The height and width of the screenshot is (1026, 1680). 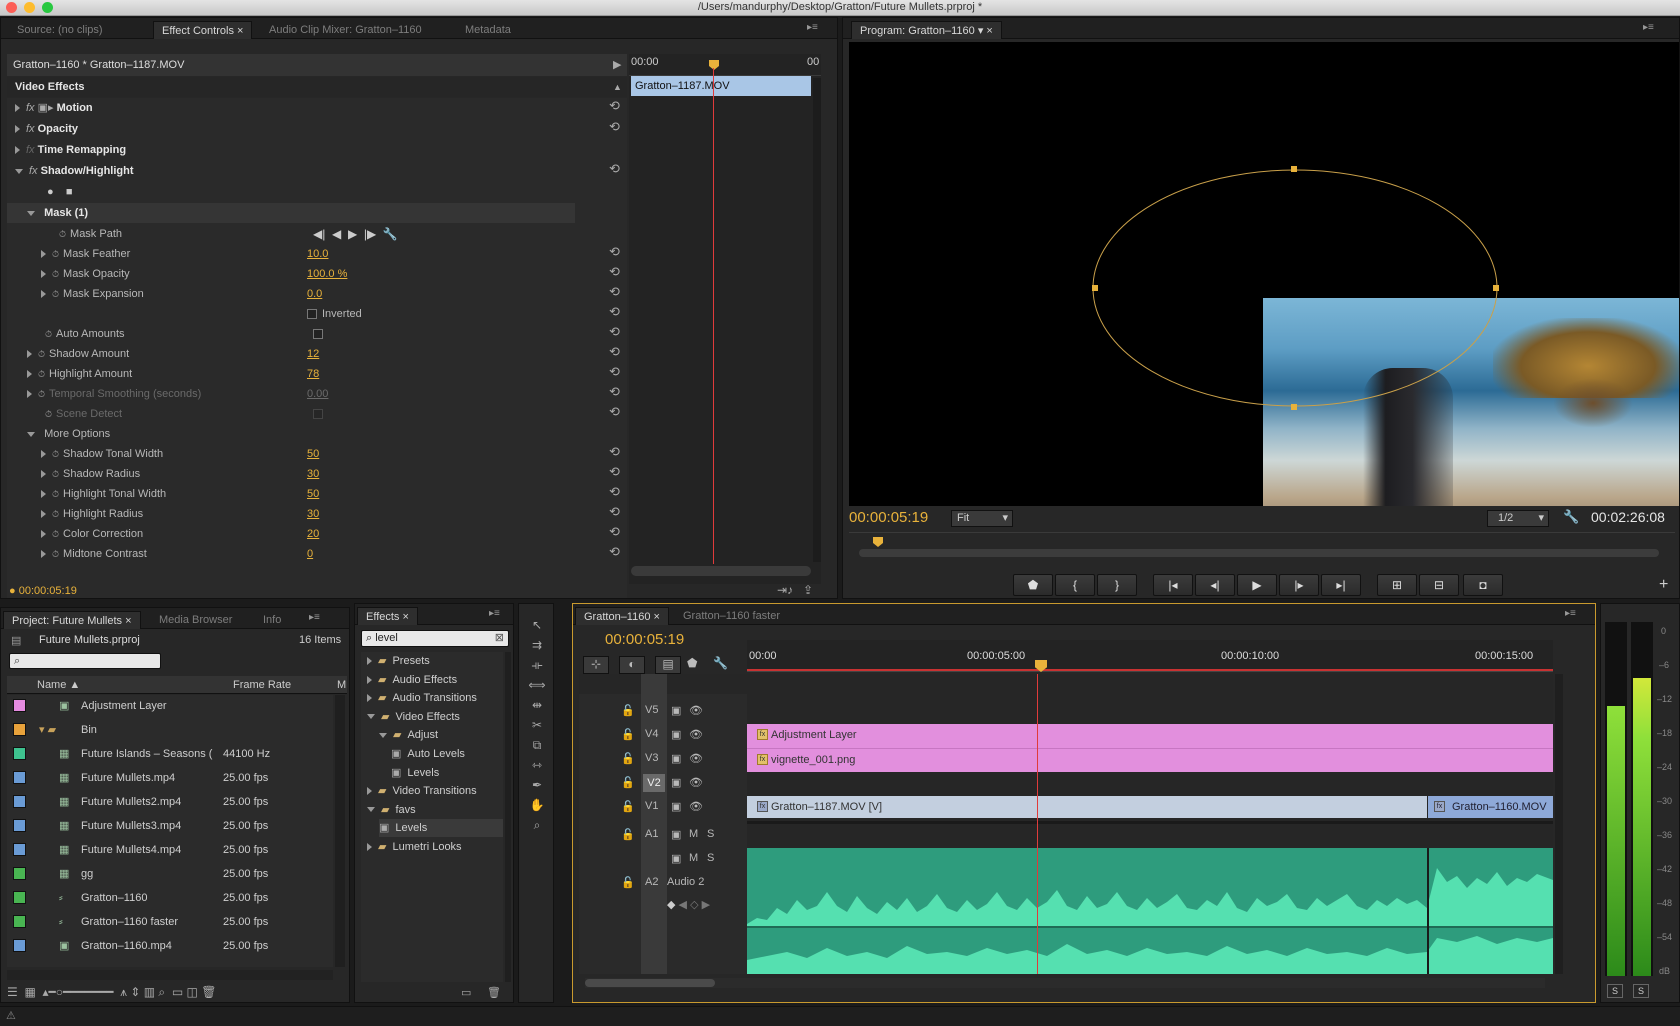 I want to click on dropdown-icon: ▾, so click(x=981, y=31).